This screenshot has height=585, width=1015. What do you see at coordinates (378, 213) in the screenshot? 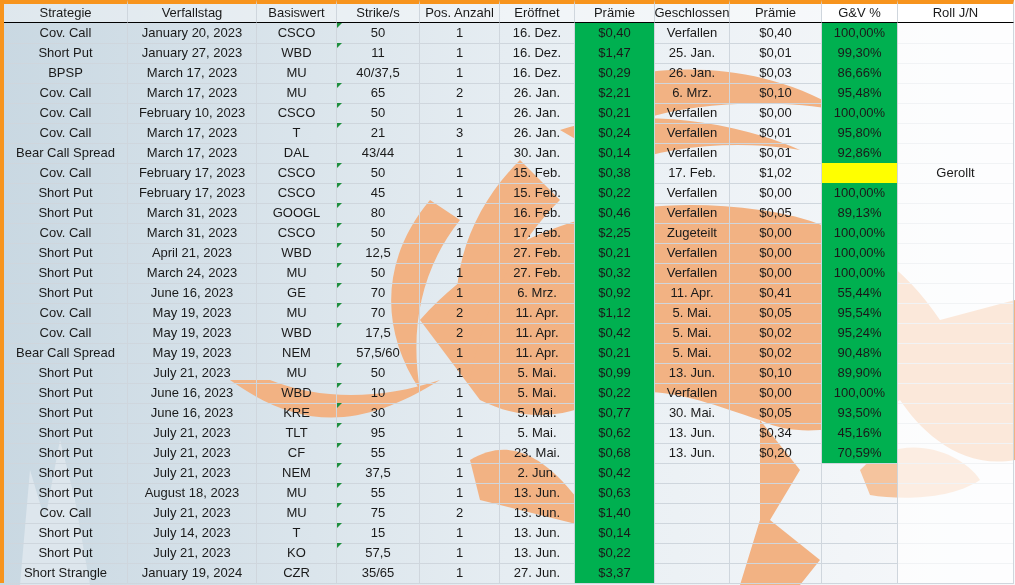
I see `table-cell-text: 80` at bounding box center [378, 213].